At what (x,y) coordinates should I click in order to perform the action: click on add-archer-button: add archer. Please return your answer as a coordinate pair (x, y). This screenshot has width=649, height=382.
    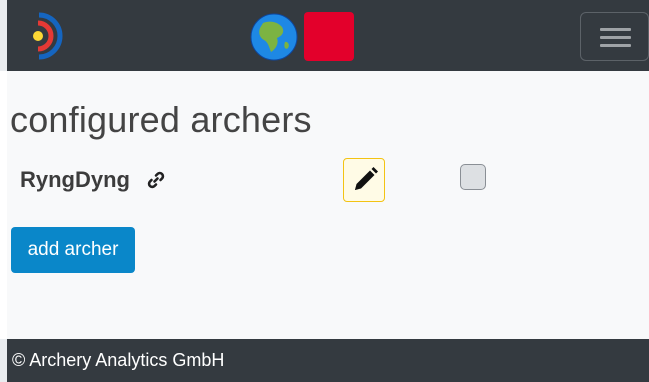
    Looking at the image, I should click on (73, 250).